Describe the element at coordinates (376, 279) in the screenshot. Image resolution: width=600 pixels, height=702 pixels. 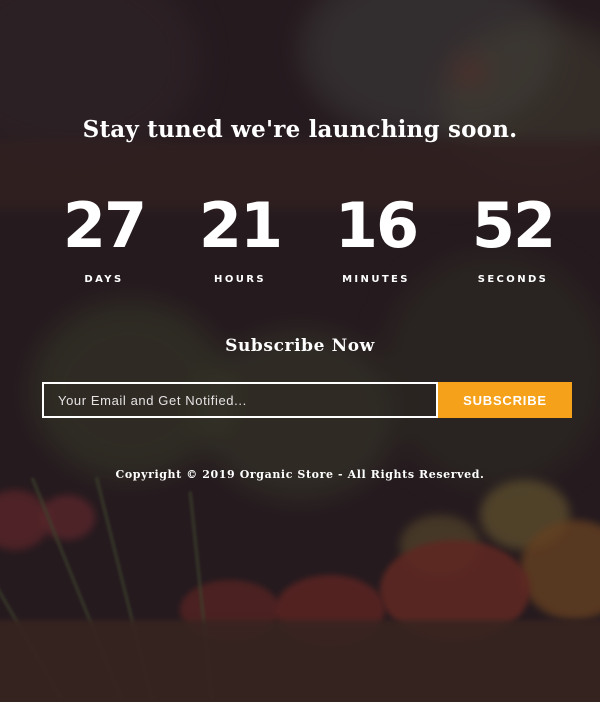
I see `minutes-label: MINUTES` at that location.